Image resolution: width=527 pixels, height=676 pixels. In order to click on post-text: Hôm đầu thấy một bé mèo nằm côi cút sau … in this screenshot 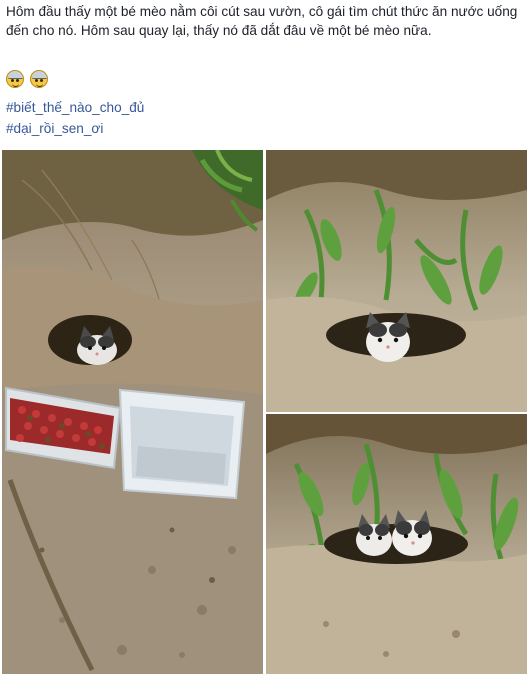, I will do `click(262, 21)`.